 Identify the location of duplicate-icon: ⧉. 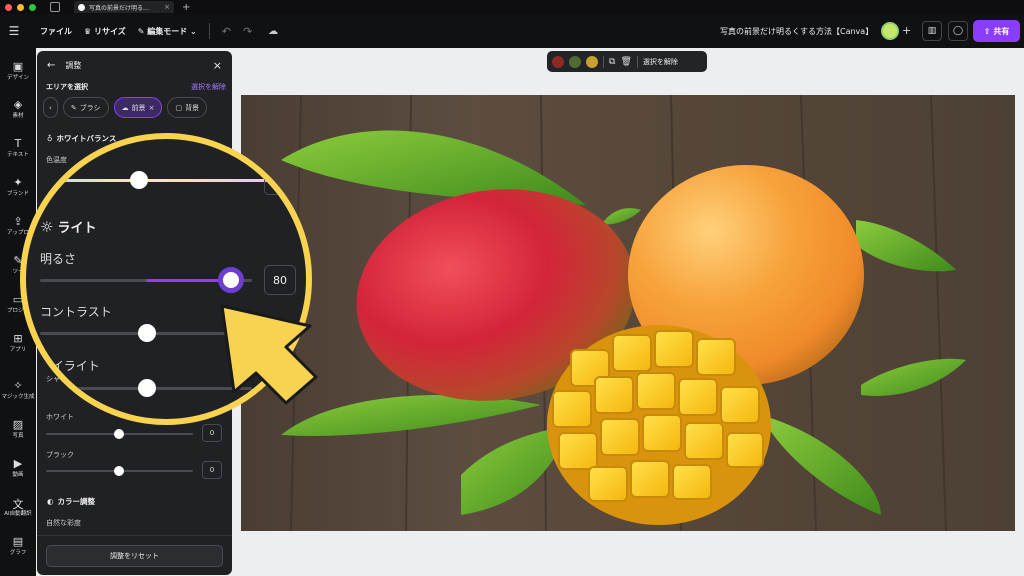
(612, 62).